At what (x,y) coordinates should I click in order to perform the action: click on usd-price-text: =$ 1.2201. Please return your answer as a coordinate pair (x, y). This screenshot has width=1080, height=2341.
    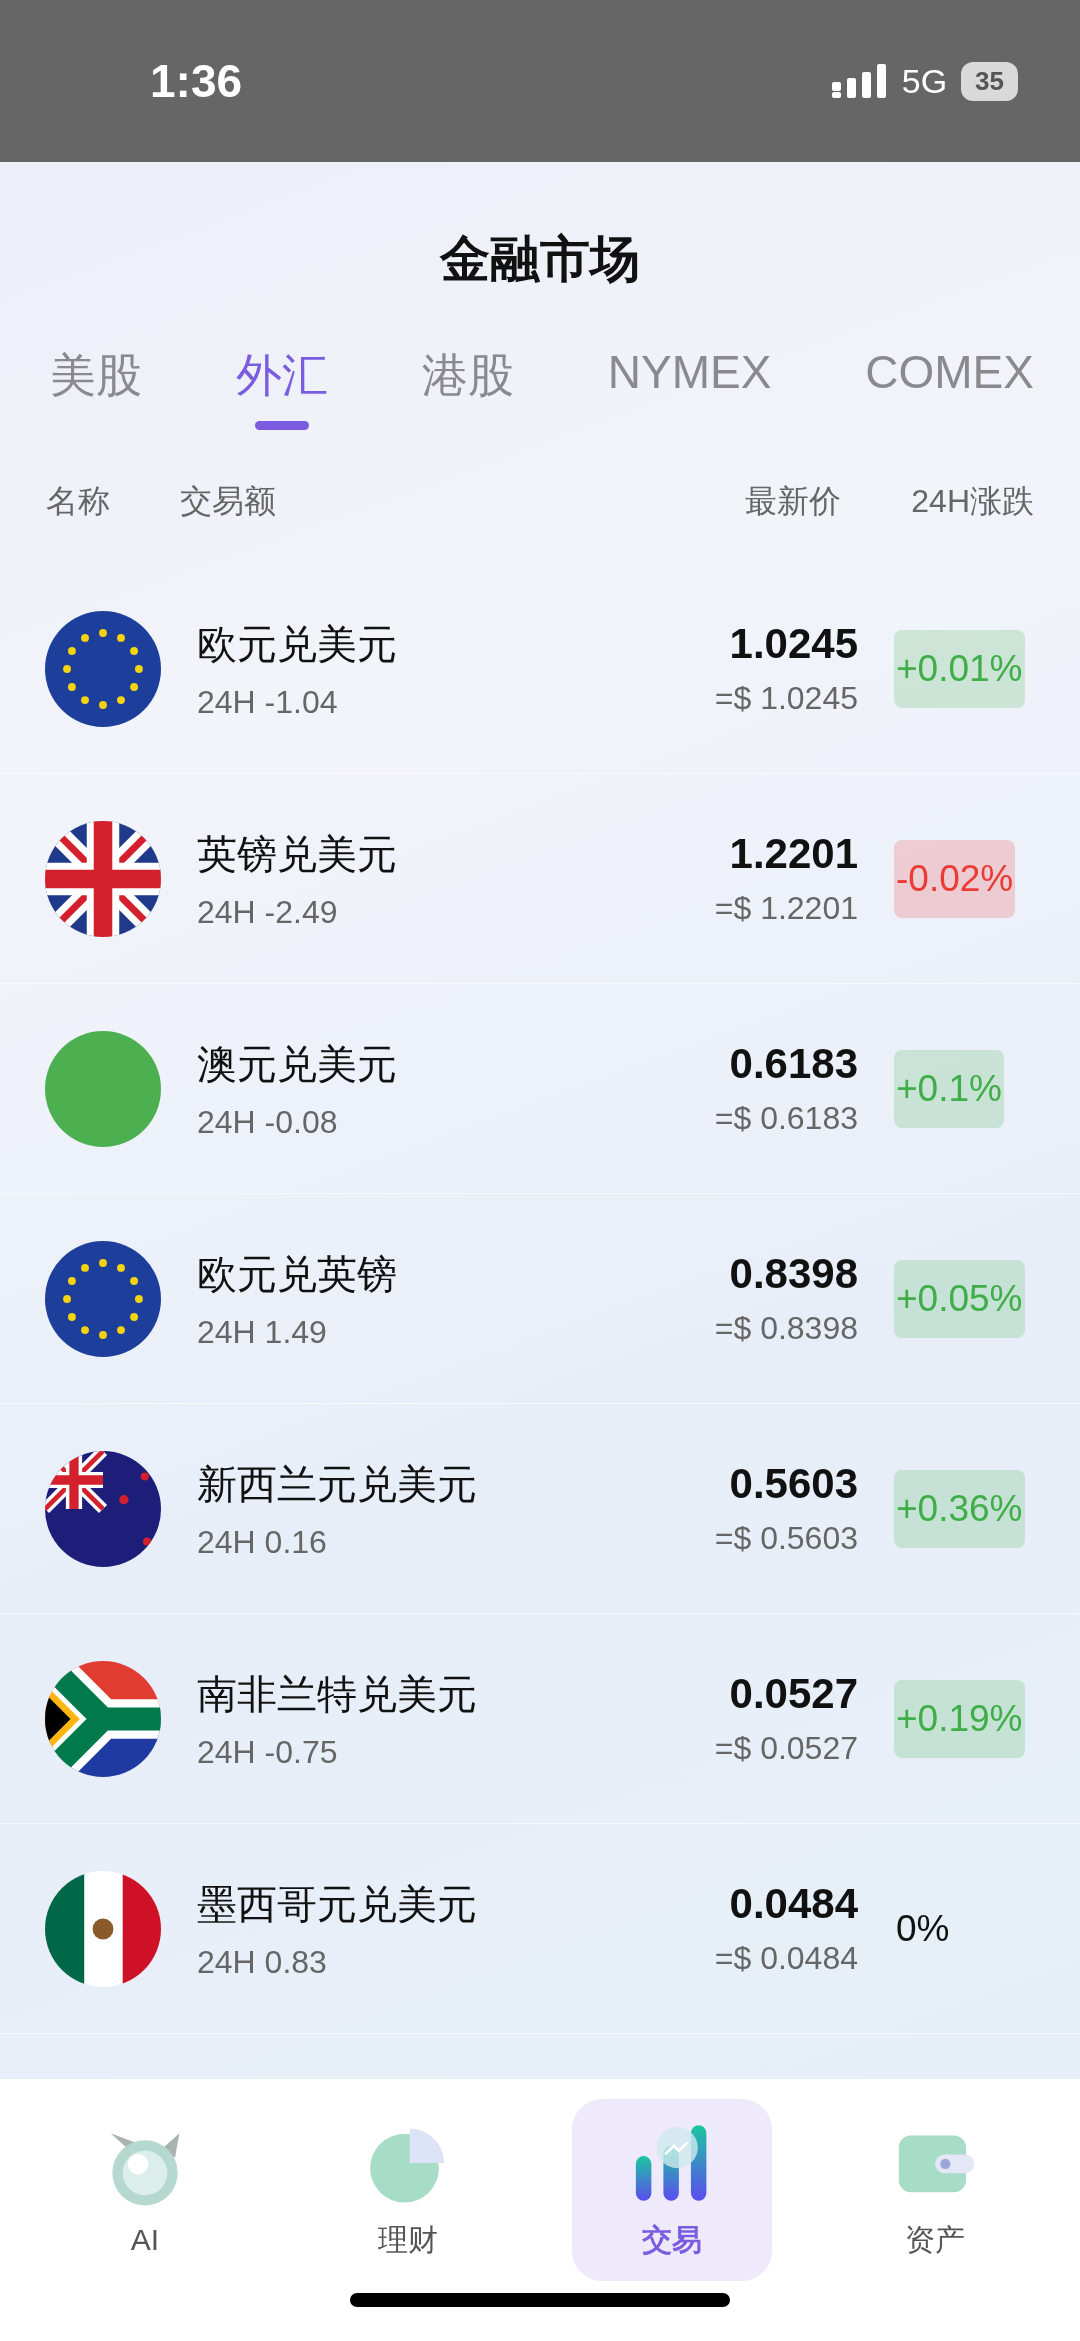
    Looking at the image, I should click on (786, 908).